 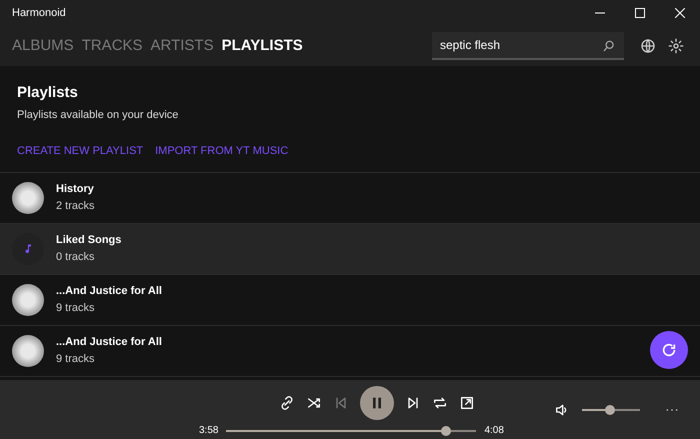 I want to click on nav-tab: ALBUMS, so click(x=43, y=46).